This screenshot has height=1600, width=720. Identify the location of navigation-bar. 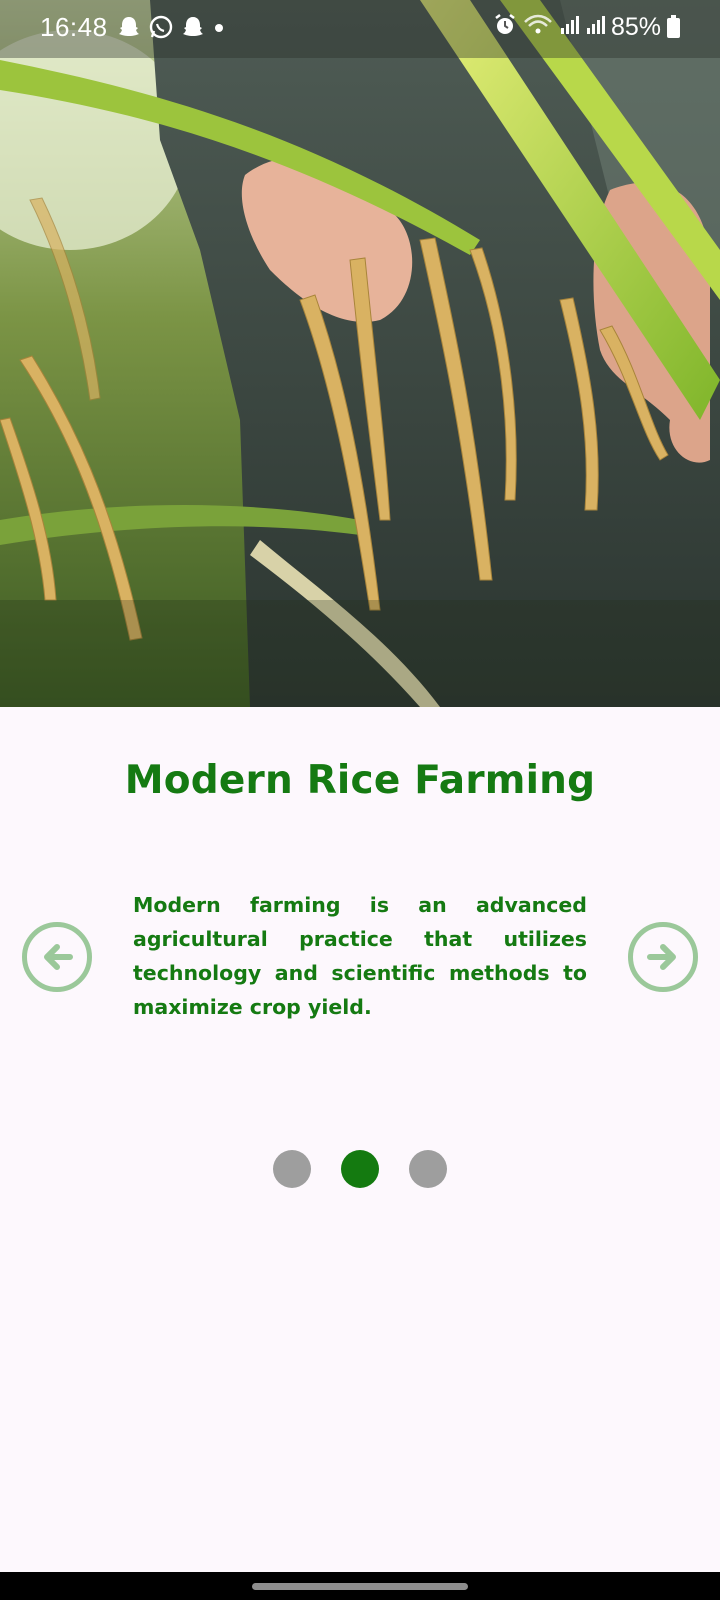
(360, 1586).